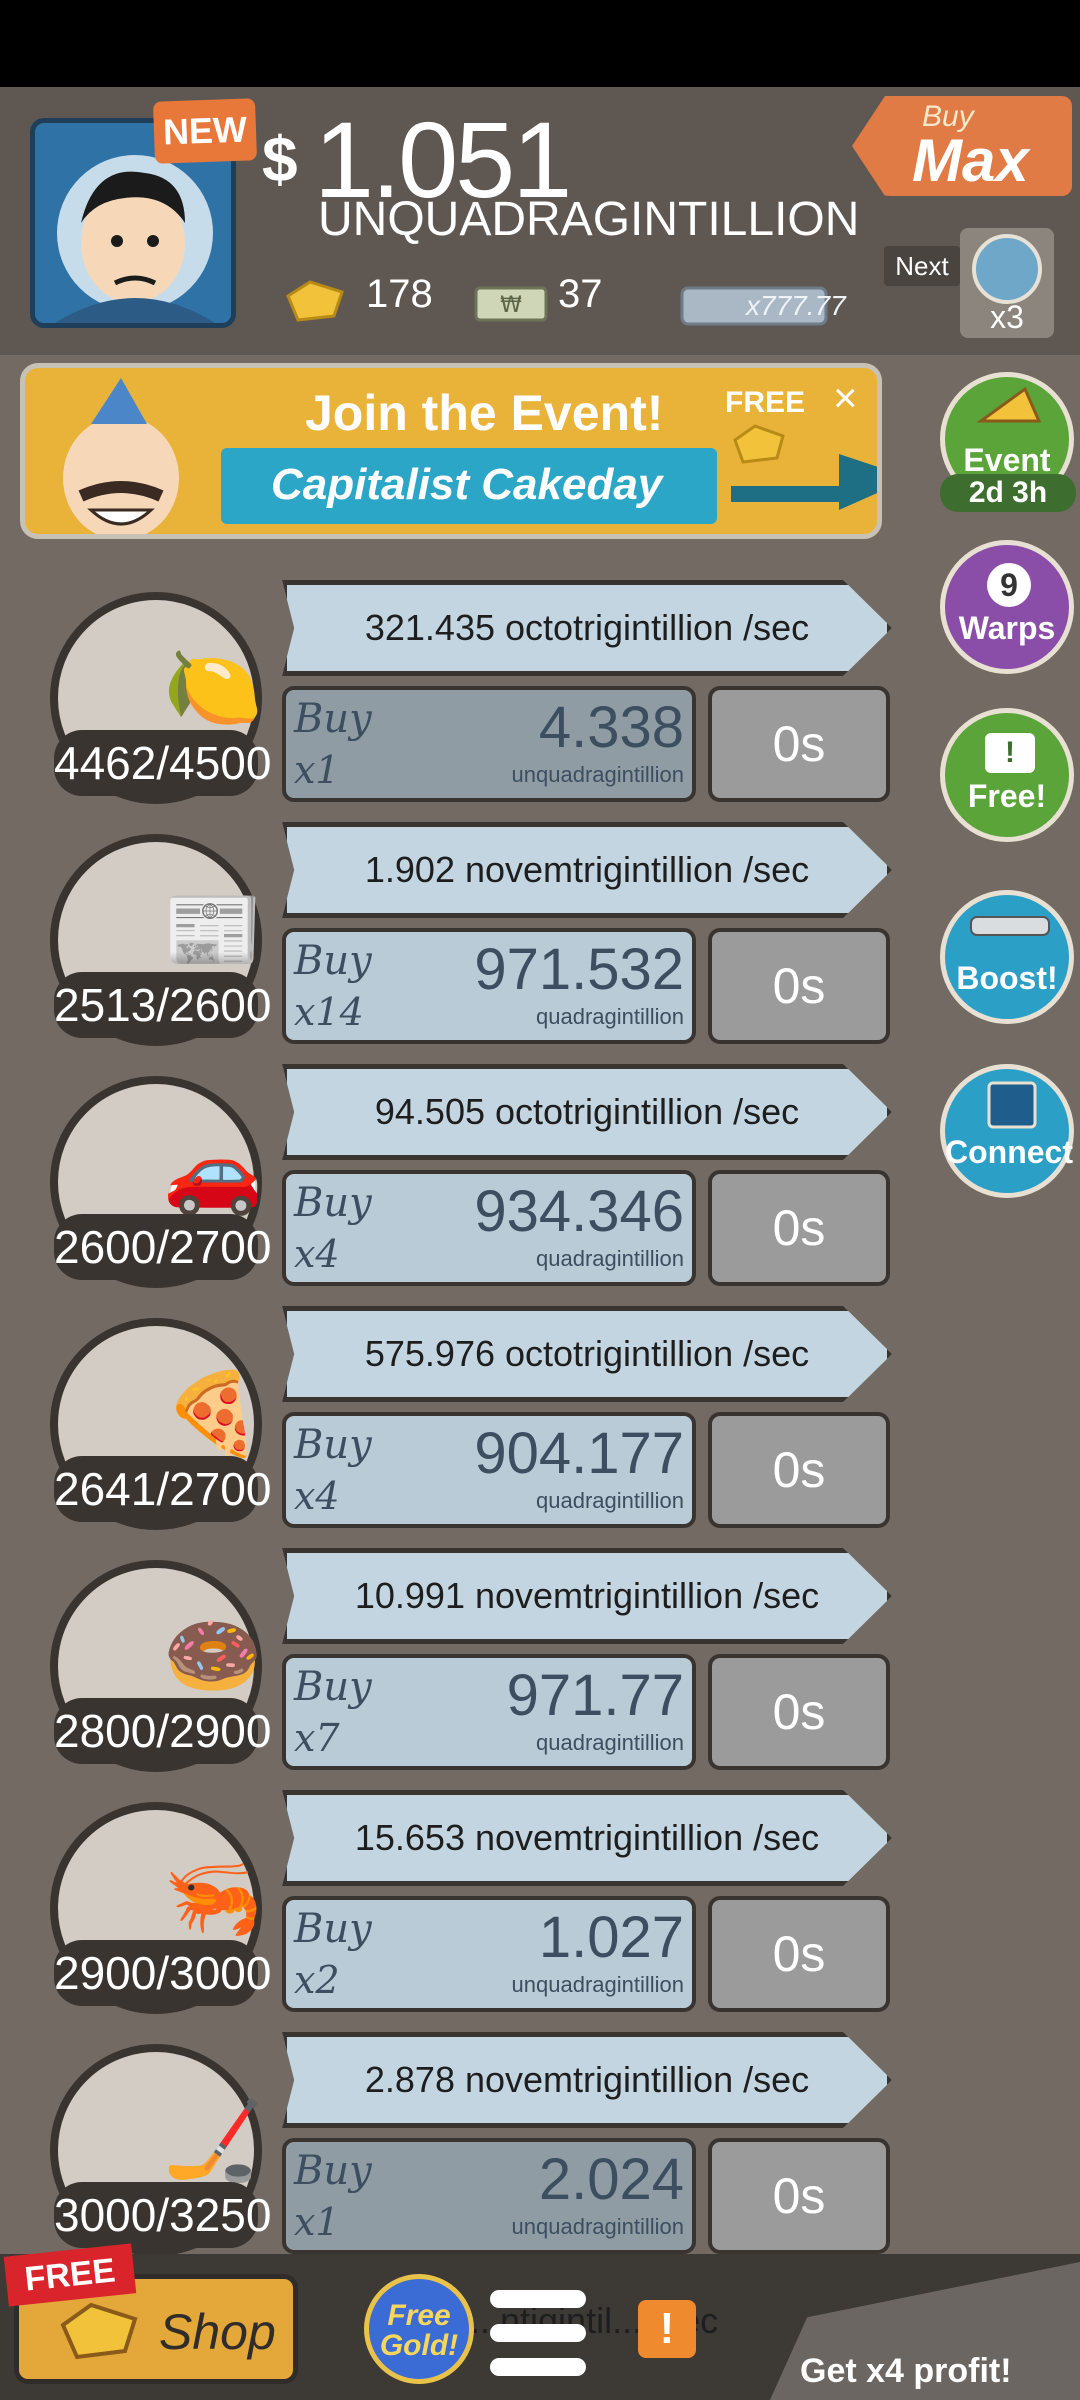 This screenshot has width=1080, height=2400. Describe the element at coordinates (489, 2196) in the screenshot. I see `business-buy-button: Buy x1 2.024 unquadragintillion` at that location.